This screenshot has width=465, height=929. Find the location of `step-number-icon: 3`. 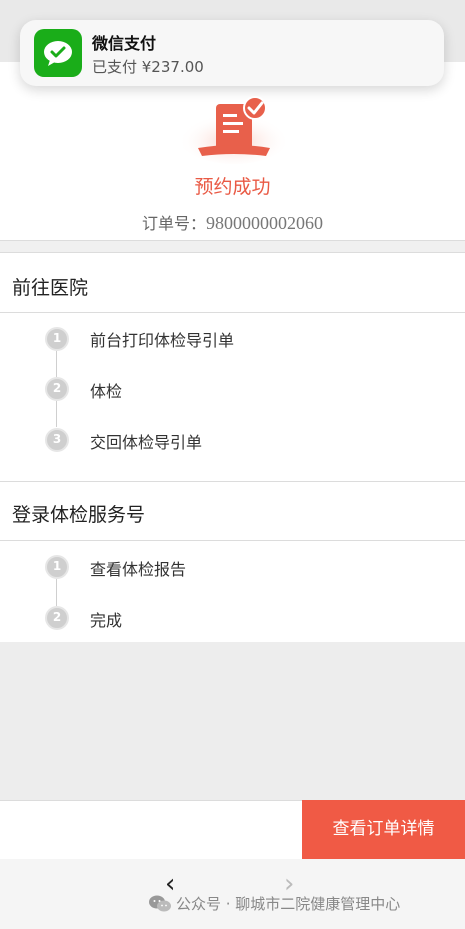

step-number-icon: 3 is located at coordinates (57, 440).